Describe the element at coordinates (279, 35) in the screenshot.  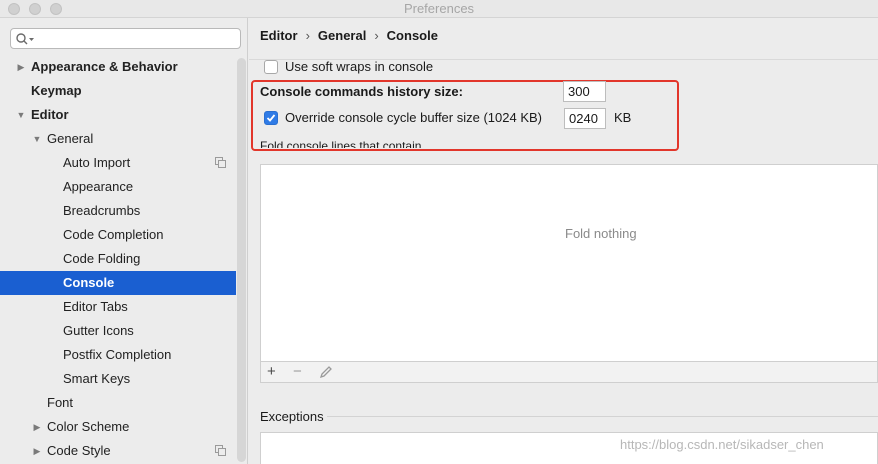
I see `breadcrumb-editor: Editor` at that location.